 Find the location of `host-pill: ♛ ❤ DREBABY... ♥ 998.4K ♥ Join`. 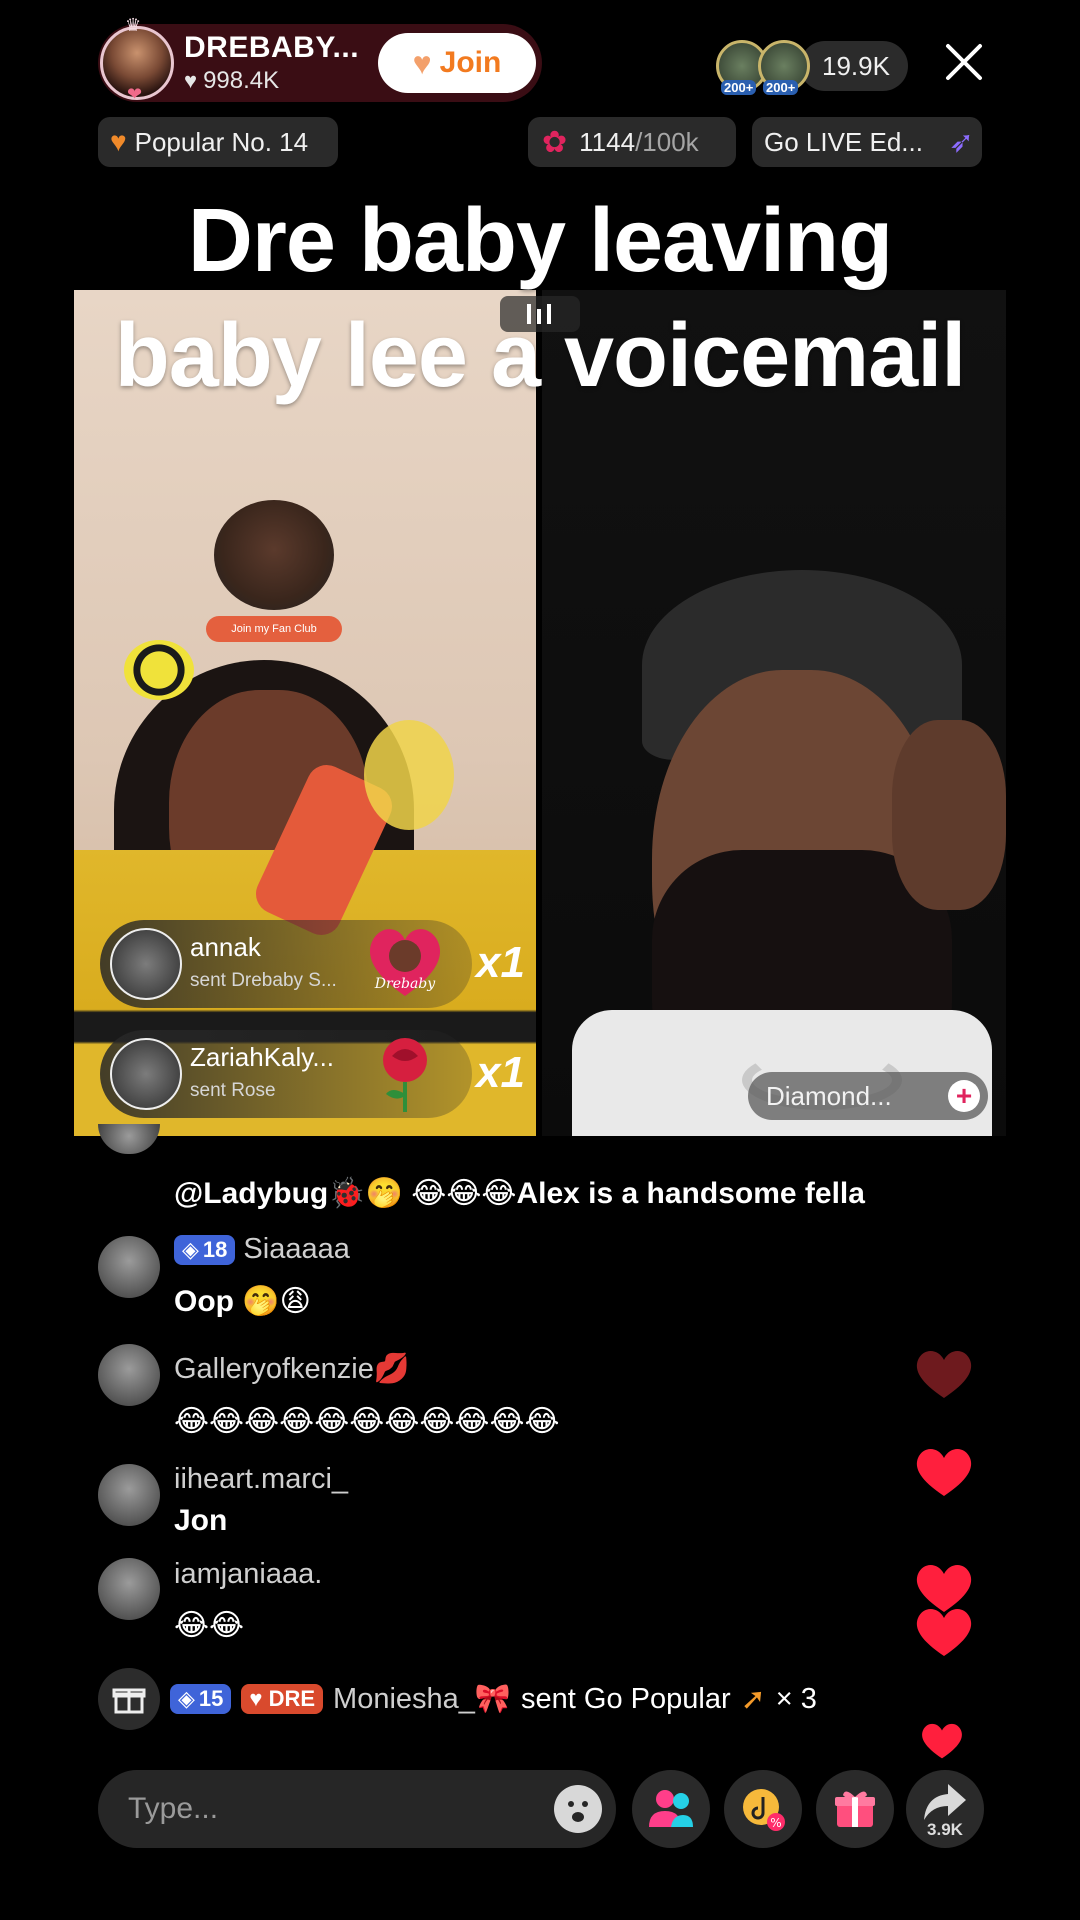

host-pill: ♛ ❤ DREBABY... ♥ 998.4K ♥ Join is located at coordinates (320, 59).